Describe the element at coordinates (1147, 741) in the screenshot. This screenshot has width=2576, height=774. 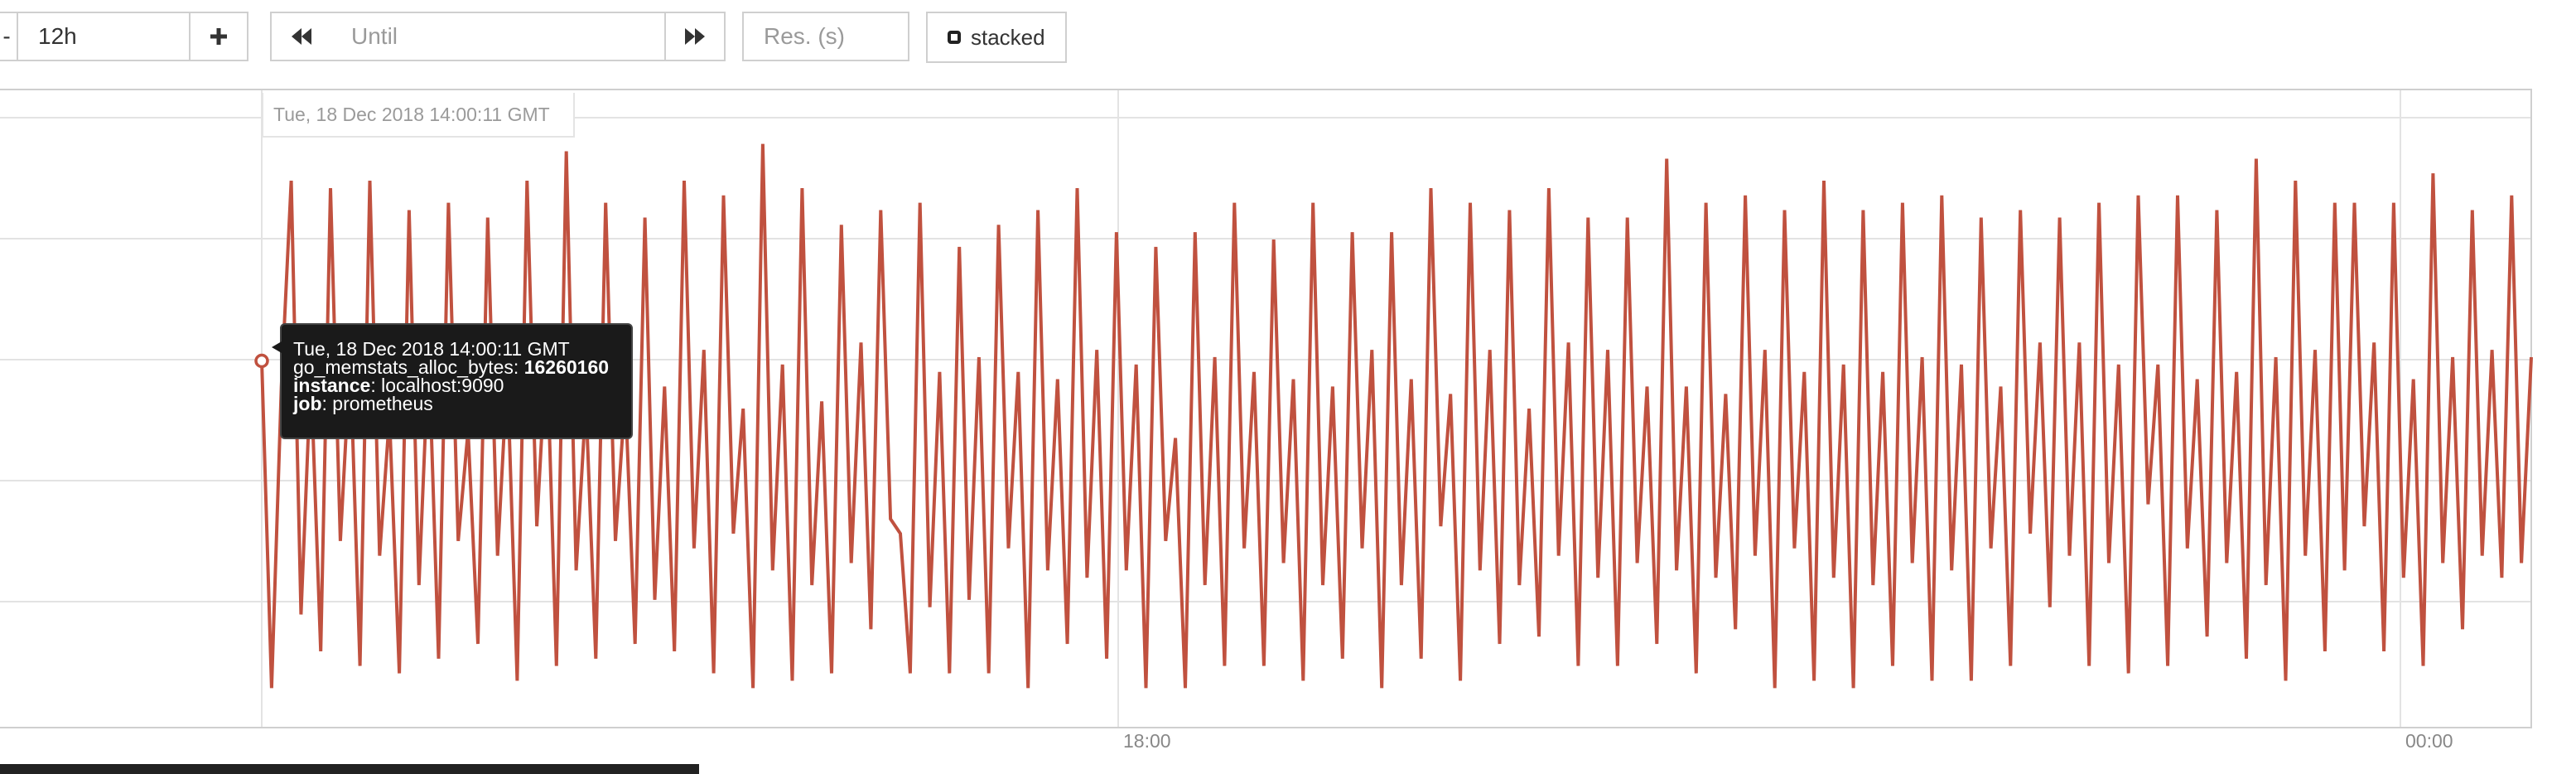
I see `x-tick-label: 18:00` at that location.